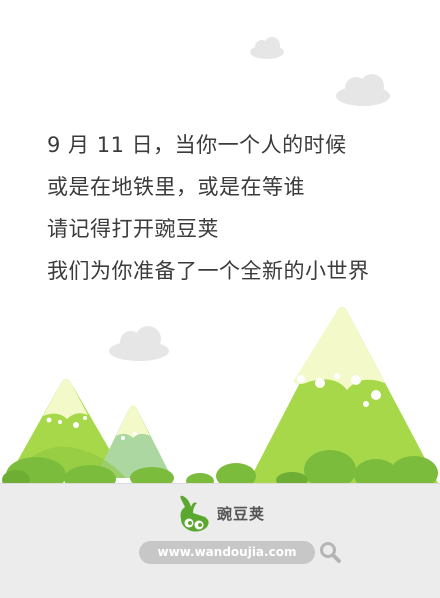  What do you see at coordinates (330, 552) in the screenshot?
I see `search-icon` at bounding box center [330, 552].